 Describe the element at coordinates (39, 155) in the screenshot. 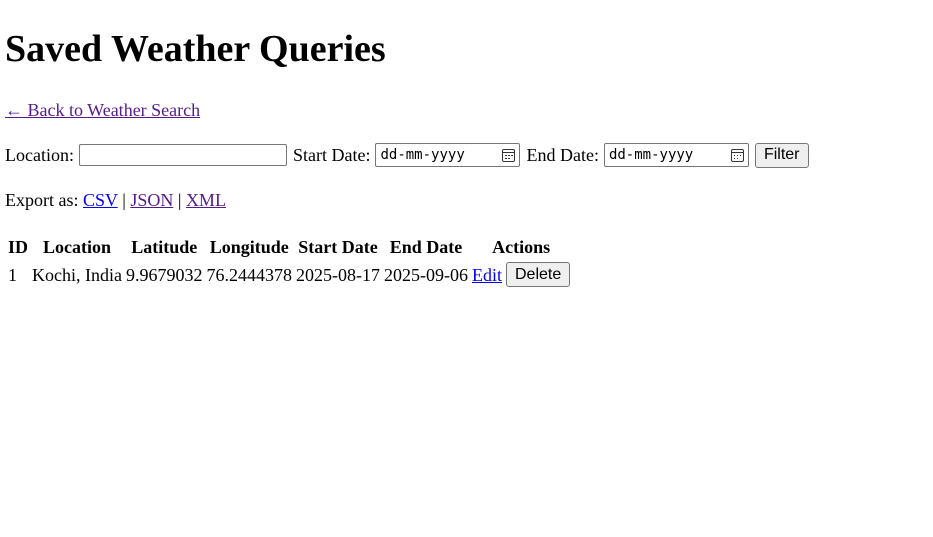

I see `location-label: Location:` at that location.